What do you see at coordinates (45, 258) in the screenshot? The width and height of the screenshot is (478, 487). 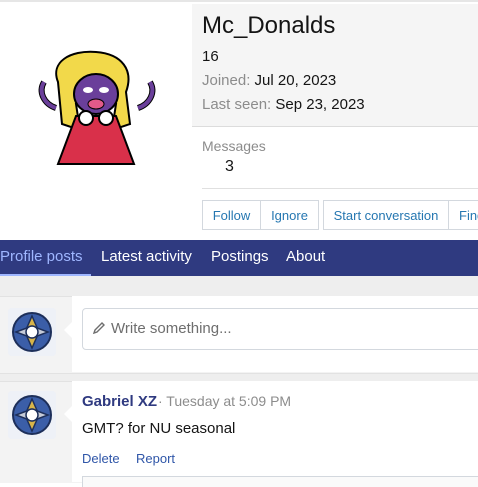 I see `tab-profile-posts: Profile posts` at bounding box center [45, 258].